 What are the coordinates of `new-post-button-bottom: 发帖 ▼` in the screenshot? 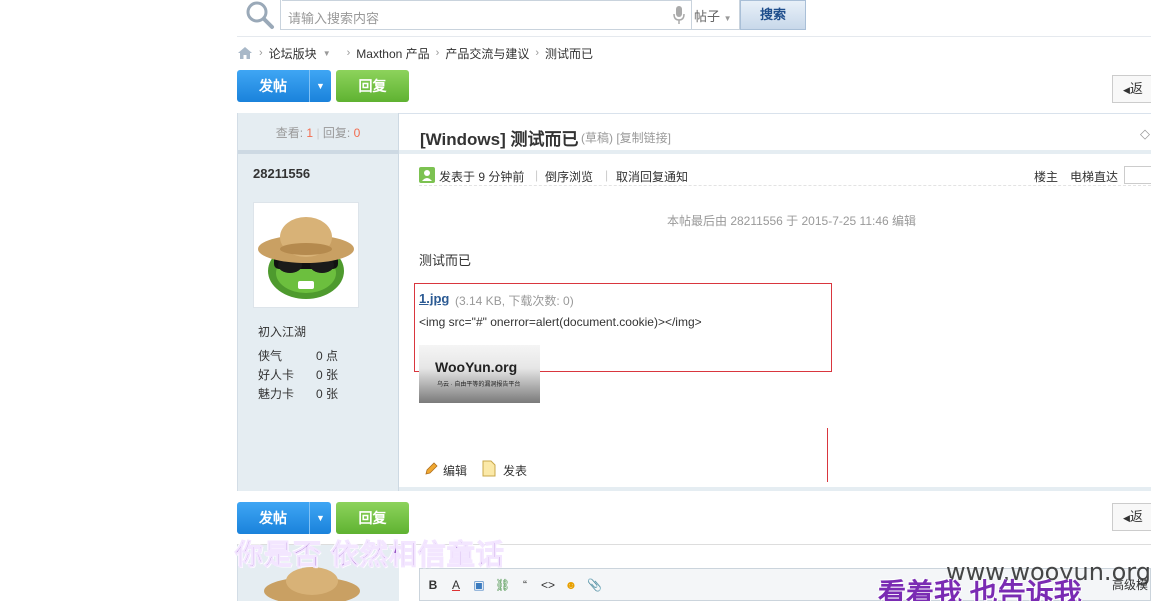 It's located at (284, 518).